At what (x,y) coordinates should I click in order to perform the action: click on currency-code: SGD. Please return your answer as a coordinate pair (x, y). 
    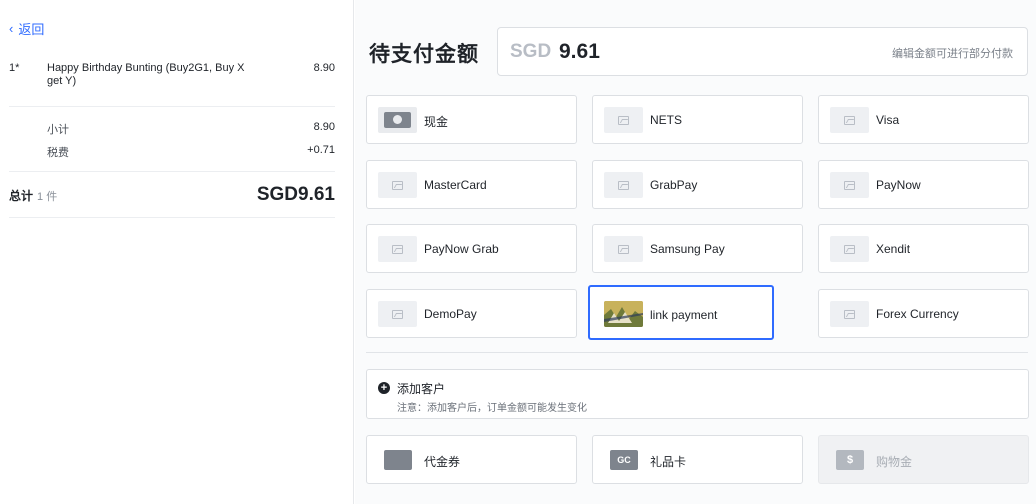
    Looking at the image, I should click on (531, 51).